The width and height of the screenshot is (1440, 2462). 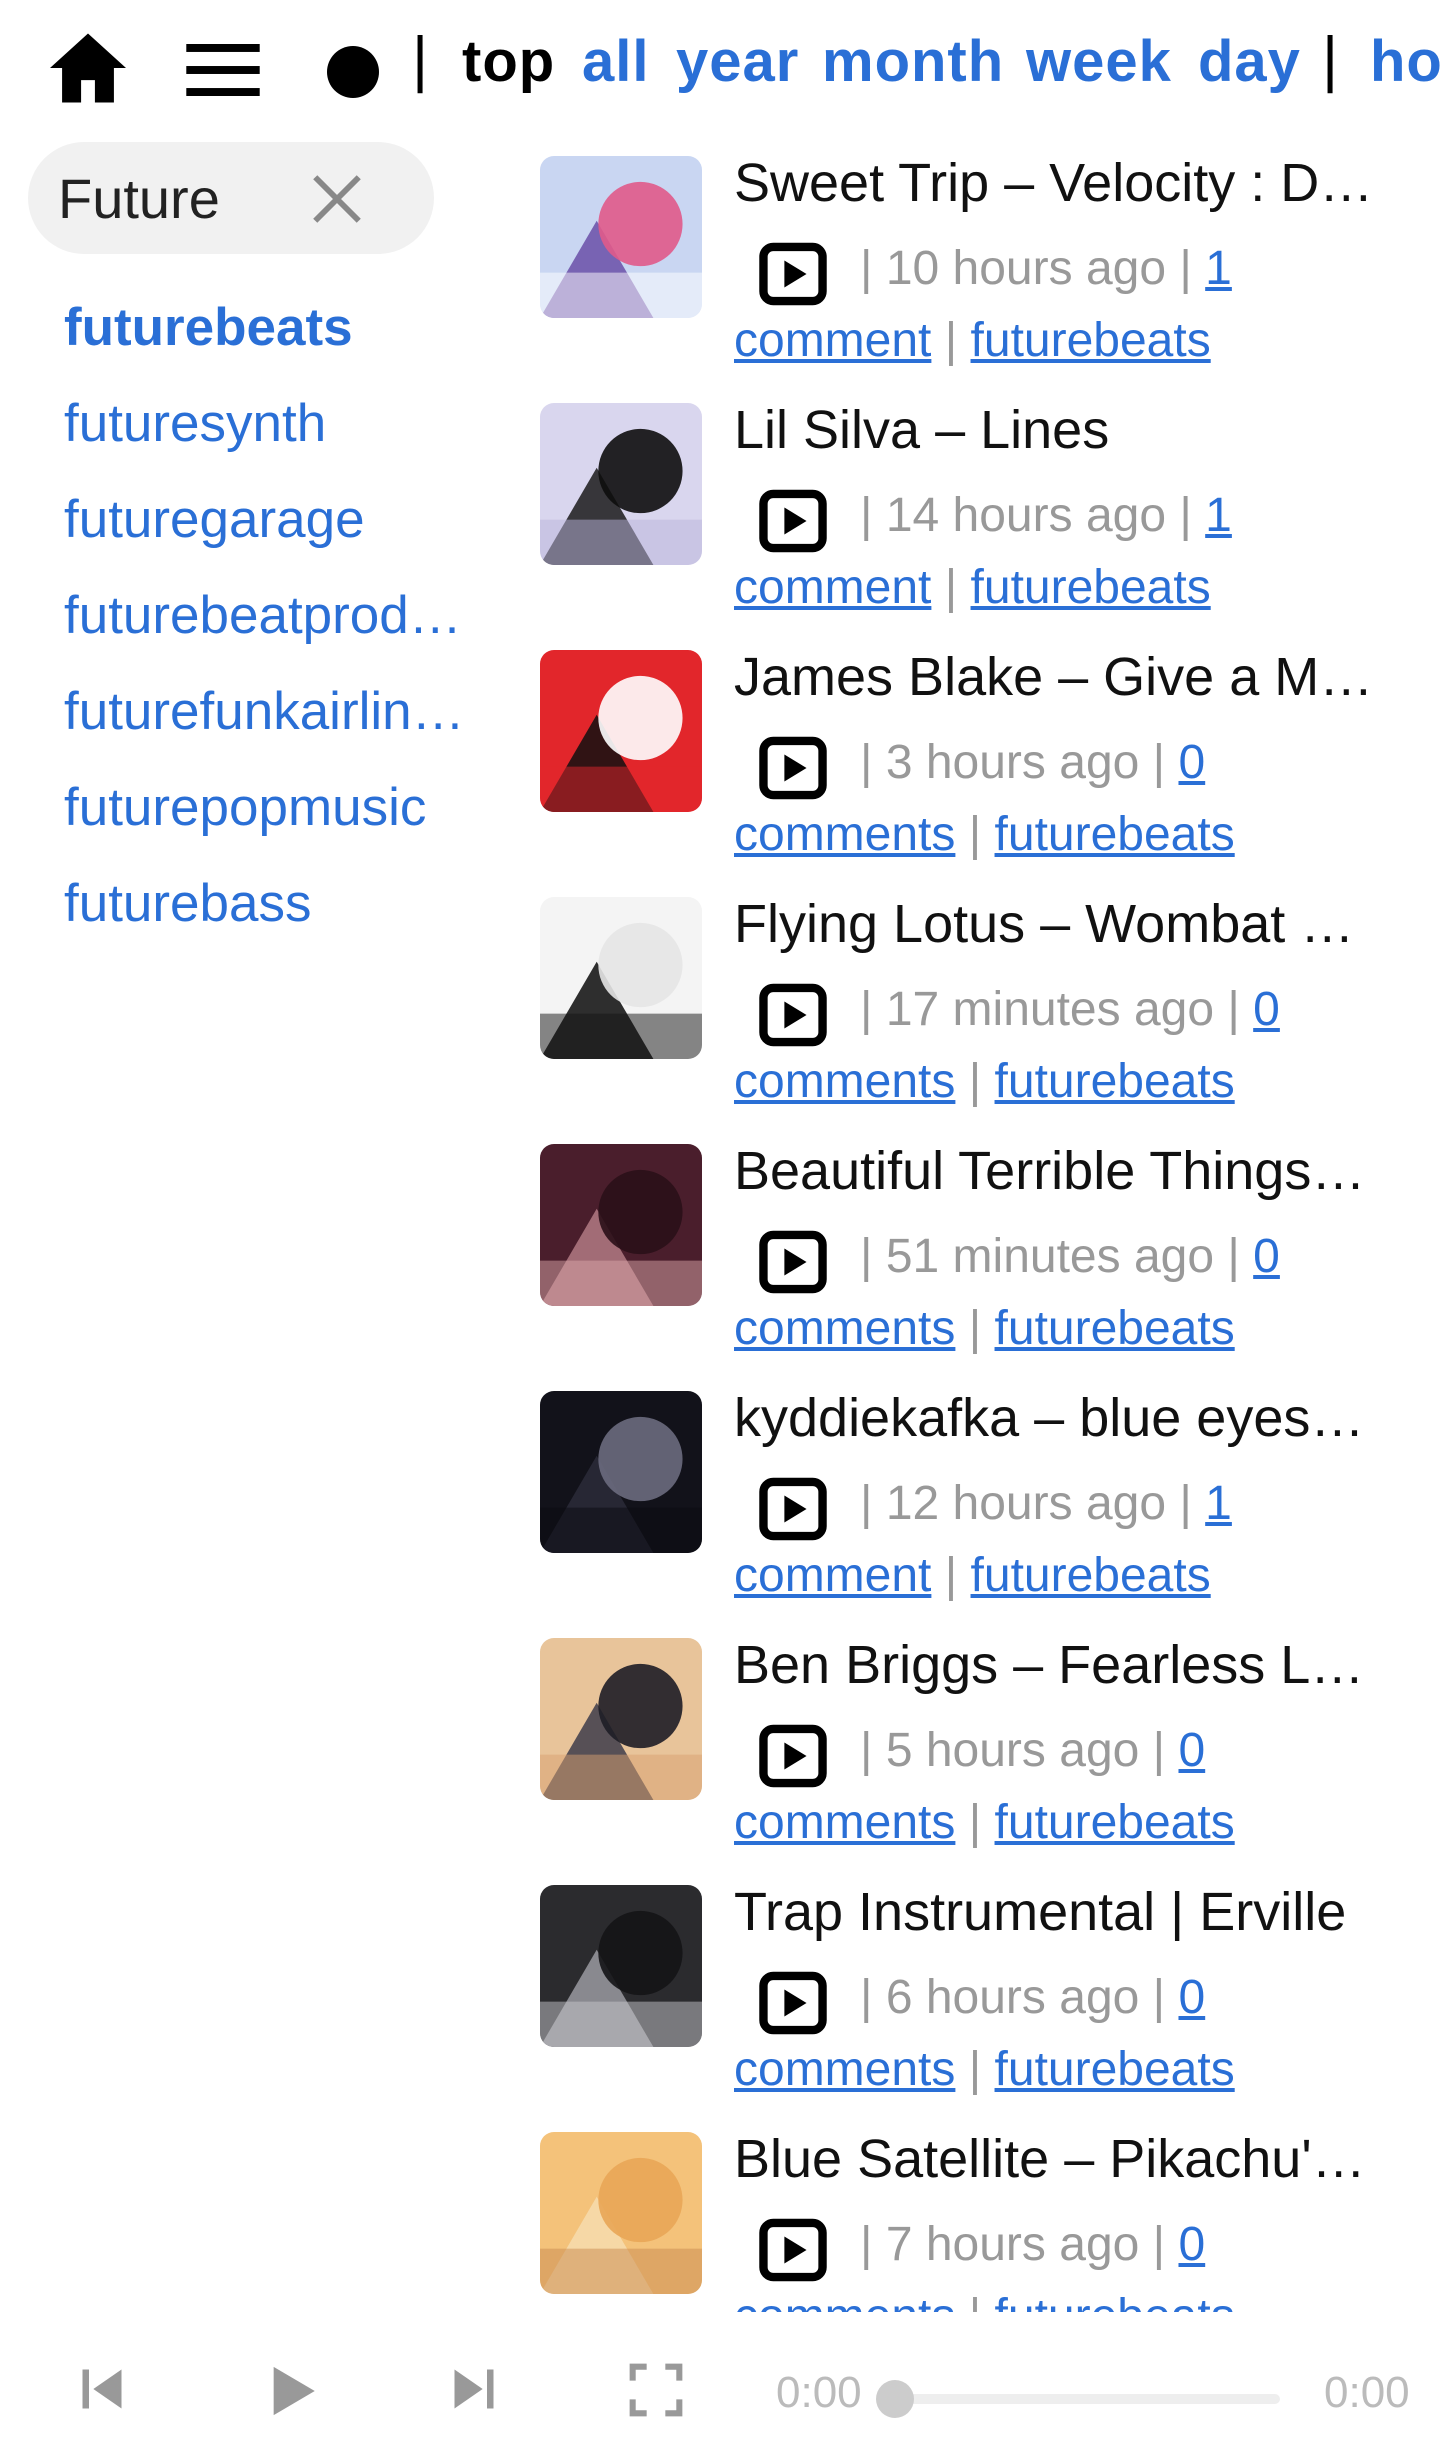 I want to click on seek-handle, so click(x=895, y=2399).